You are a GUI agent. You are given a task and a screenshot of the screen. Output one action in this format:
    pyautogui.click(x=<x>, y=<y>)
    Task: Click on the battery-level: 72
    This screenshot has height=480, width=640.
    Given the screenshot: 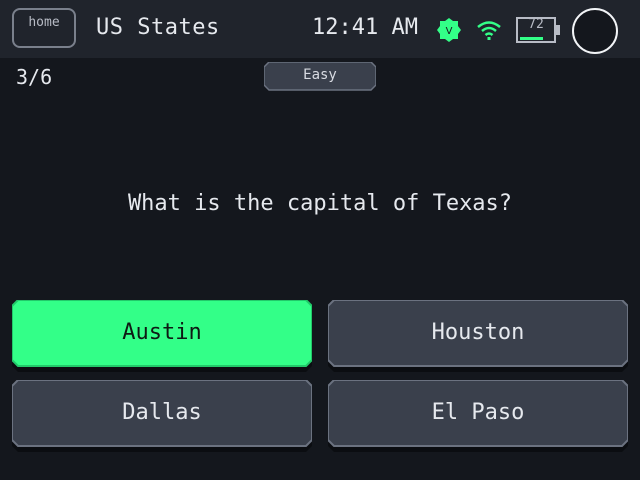 What is the action you would take?
    pyautogui.click(x=536, y=24)
    